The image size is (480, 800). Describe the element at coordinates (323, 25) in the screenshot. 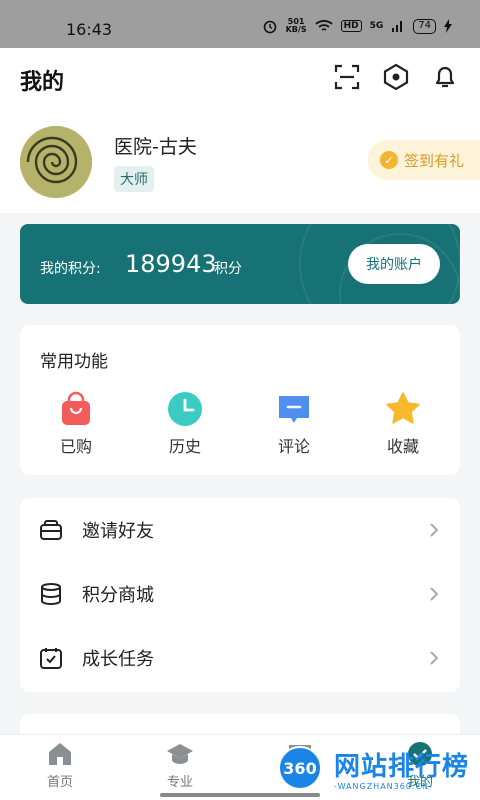

I see `wifi-icon` at that location.